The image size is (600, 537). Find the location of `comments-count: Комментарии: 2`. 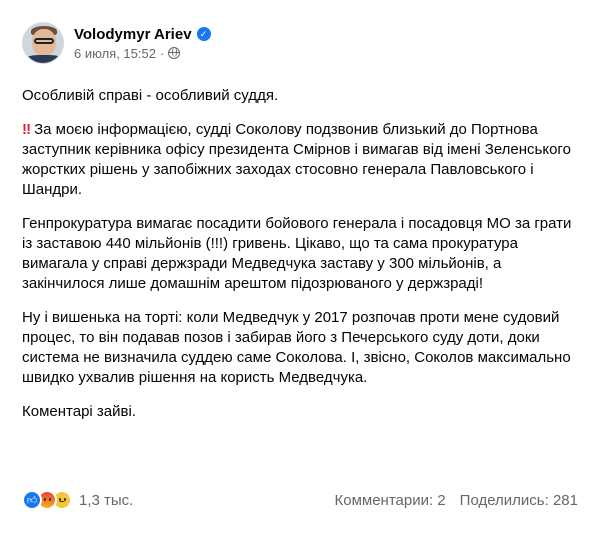

comments-count: Комментарии: 2 is located at coordinates (390, 500).